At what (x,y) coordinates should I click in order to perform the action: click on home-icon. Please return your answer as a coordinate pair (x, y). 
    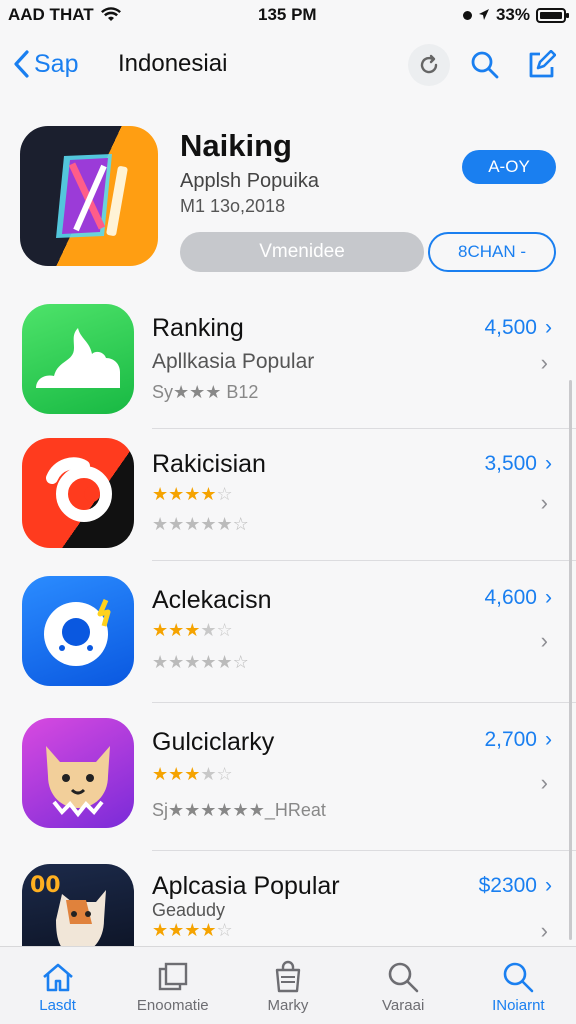
    Looking at the image, I should click on (57, 977).